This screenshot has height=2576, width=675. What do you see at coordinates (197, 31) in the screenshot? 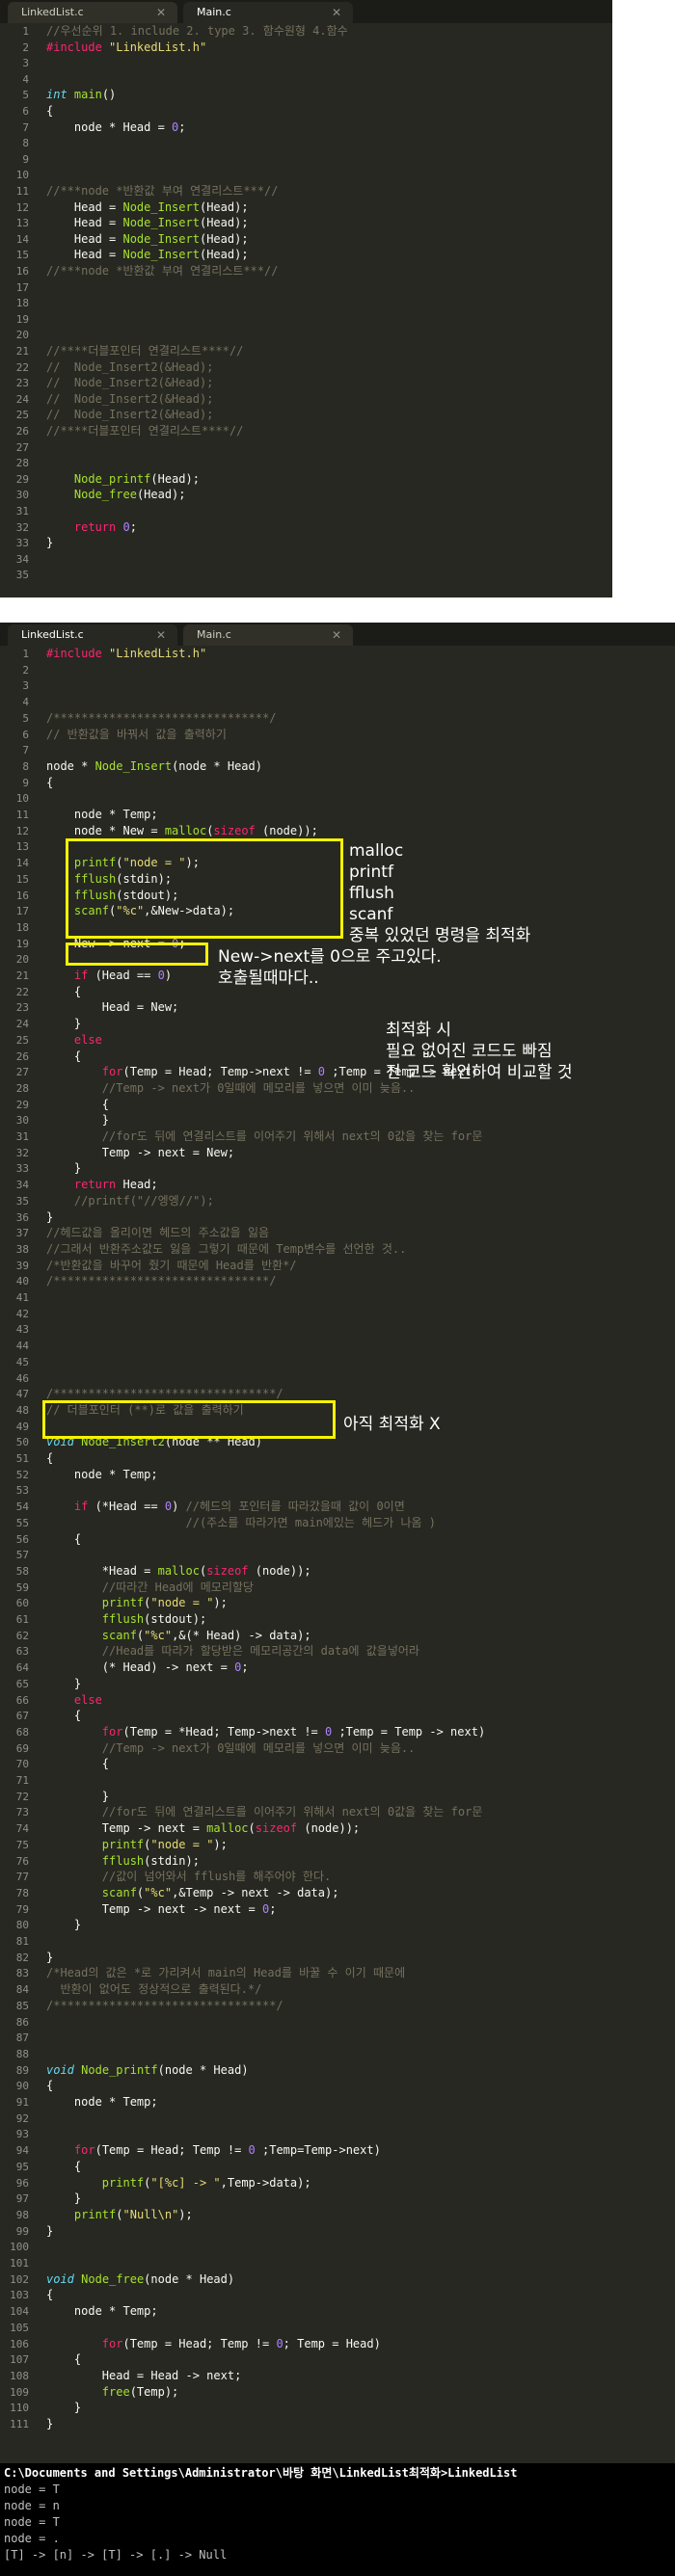
I see `code-line: //우선순위 1. include 2. type 3. 함수원형 4.함수` at bounding box center [197, 31].